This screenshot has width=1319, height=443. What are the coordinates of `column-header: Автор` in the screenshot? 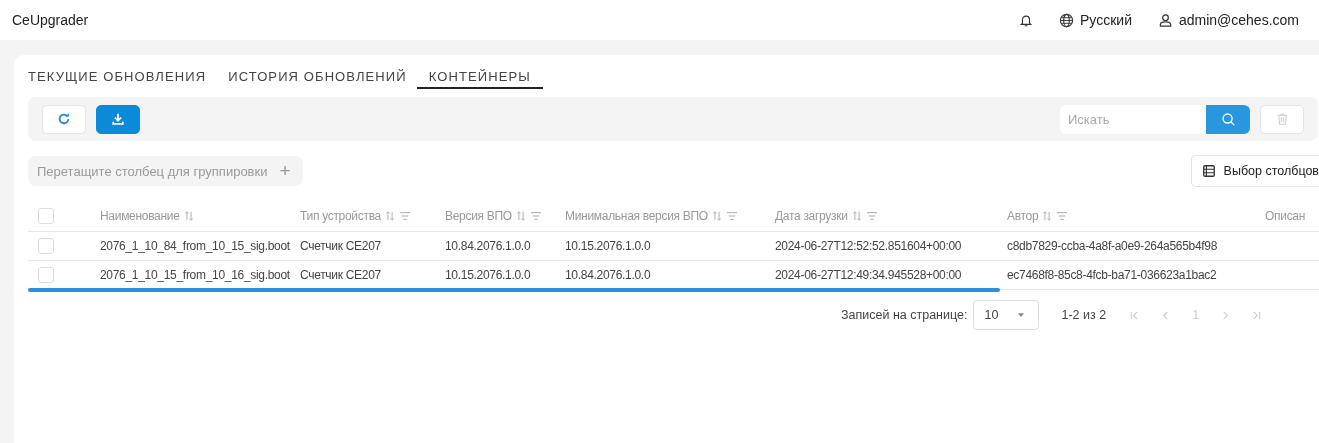 It's located at (1023, 216).